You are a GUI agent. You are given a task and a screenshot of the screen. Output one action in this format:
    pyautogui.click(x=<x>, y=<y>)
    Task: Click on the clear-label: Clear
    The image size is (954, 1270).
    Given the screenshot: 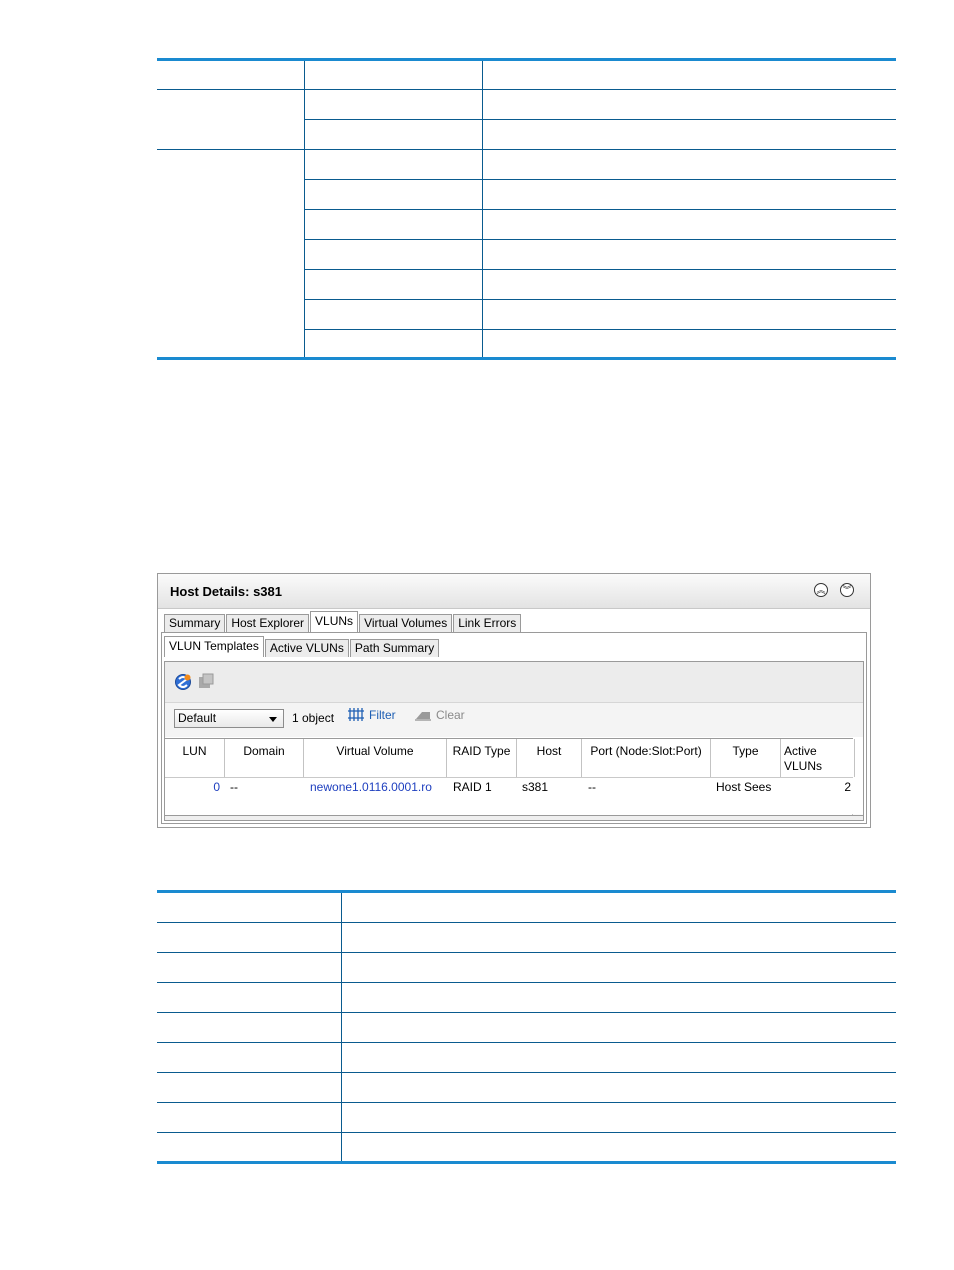 What is the action you would take?
    pyautogui.click(x=450, y=715)
    